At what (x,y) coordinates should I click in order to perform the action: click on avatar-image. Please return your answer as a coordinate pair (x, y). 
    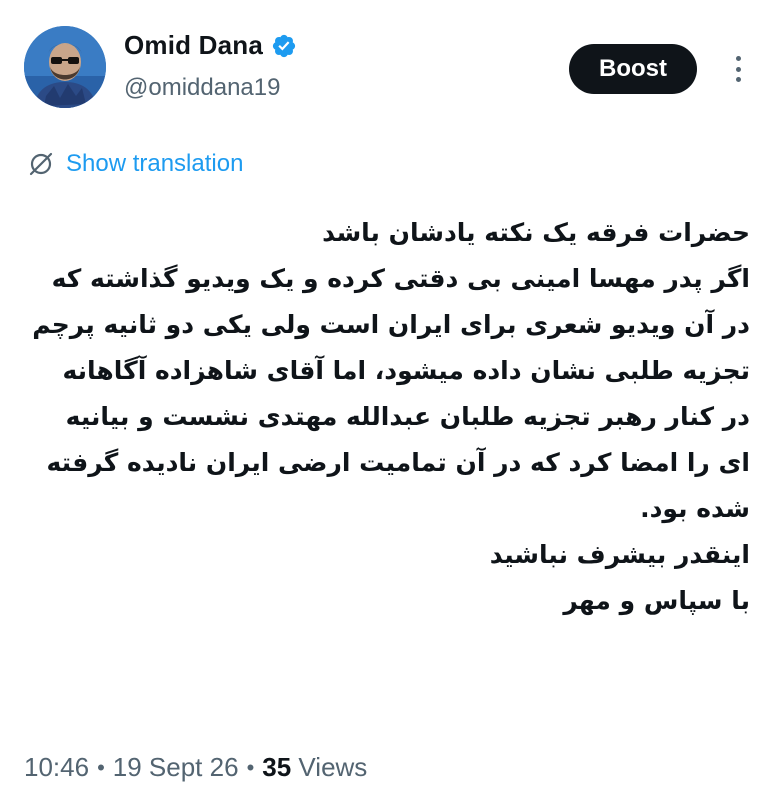
    Looking at the image, I should click on (65, 67).